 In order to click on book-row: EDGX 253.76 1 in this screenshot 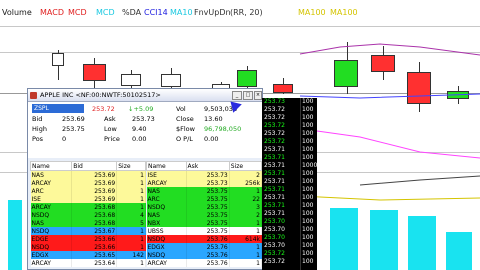, I will do `click(204, 247)`.